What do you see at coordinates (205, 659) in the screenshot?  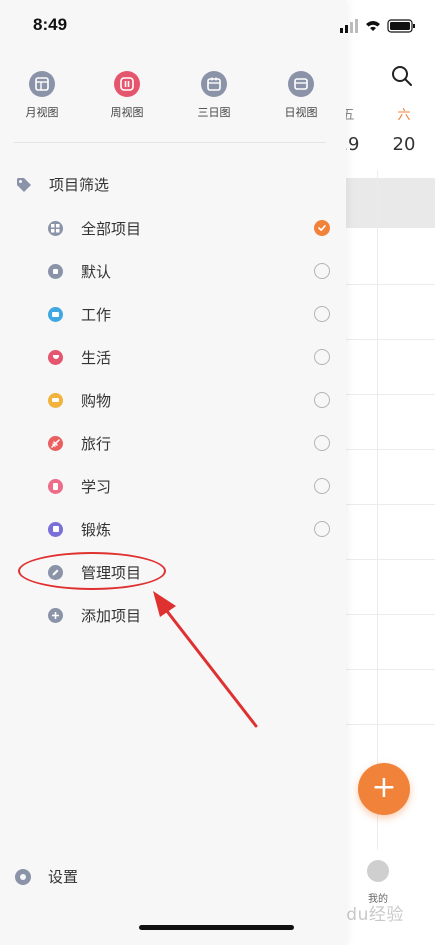 I see `annotation-arrow` at bounding box center [205, 659].